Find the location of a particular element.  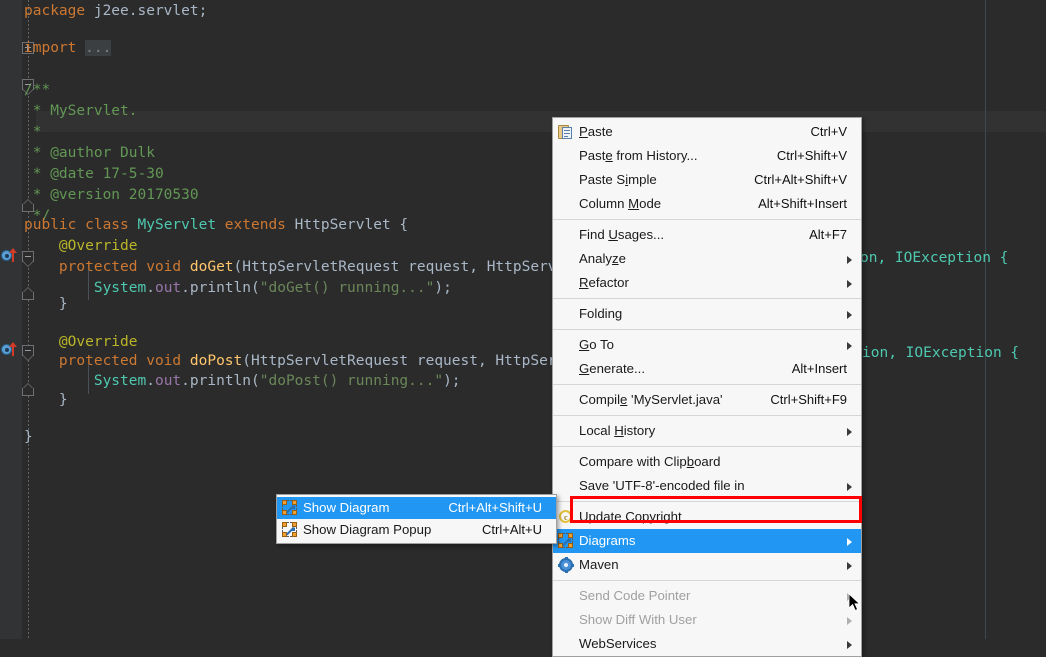

menu-item-label: Column Mode is located at coordinates (620, 203).